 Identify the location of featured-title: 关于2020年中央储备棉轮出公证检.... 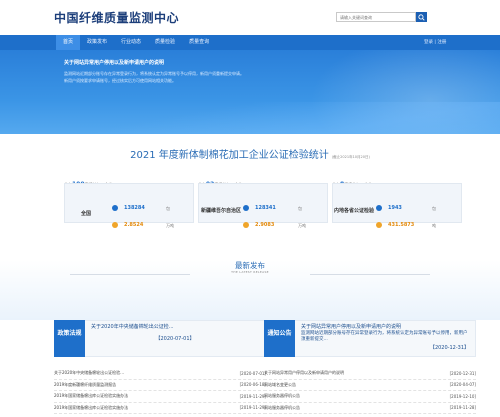
(132, 327).